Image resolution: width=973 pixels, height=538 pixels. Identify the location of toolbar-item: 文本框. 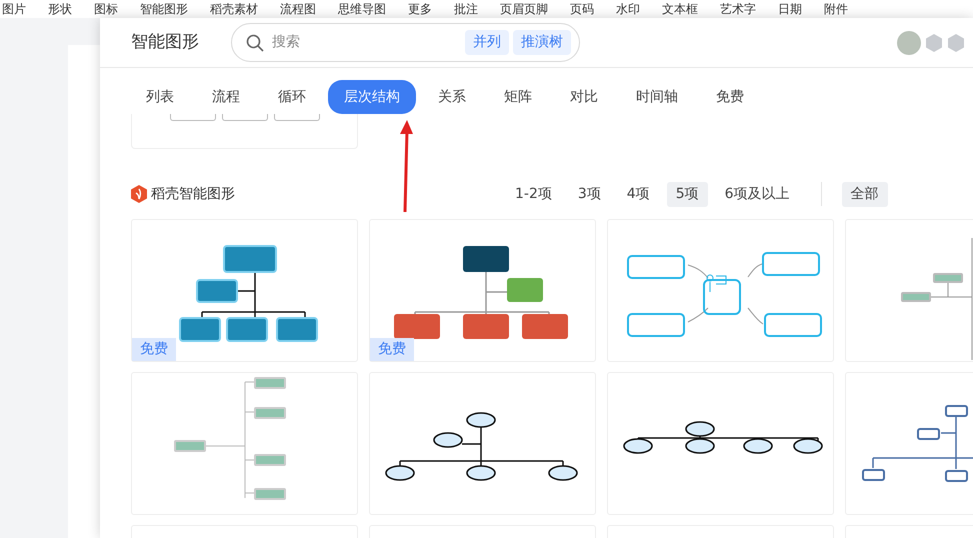
(680, 9).